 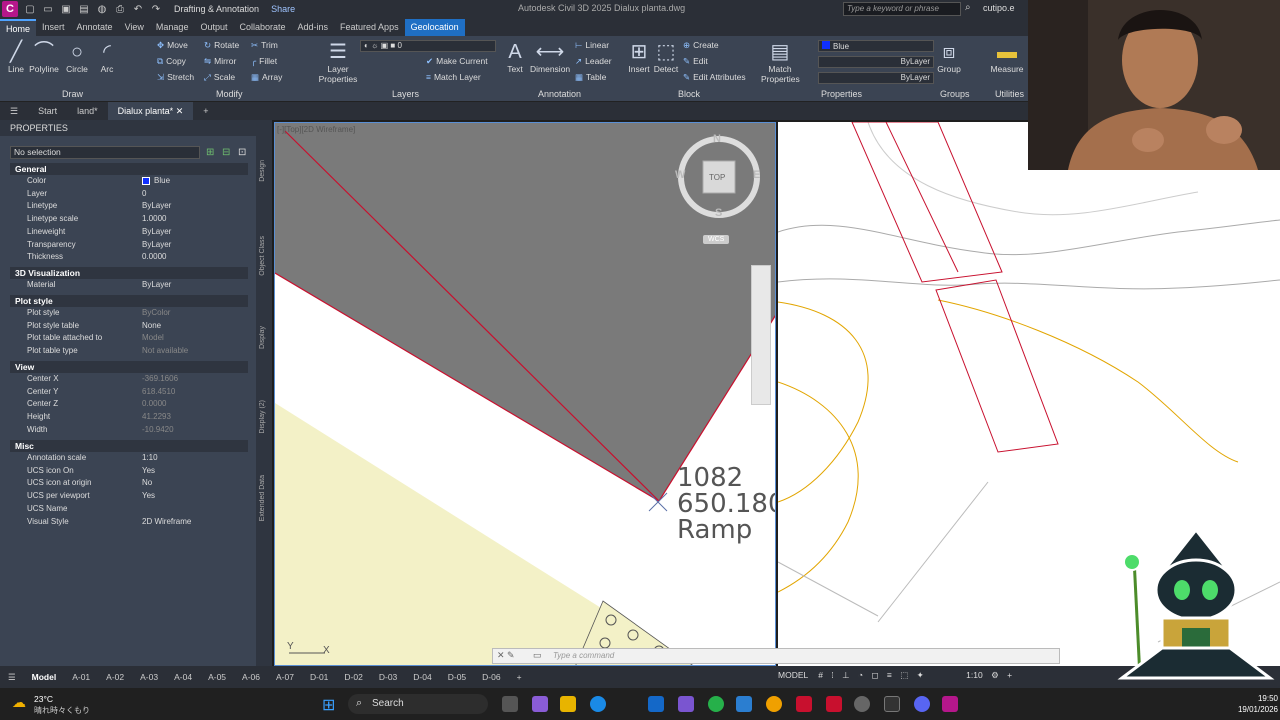 I want to click on discord-icon, so click(x=922, y=704).